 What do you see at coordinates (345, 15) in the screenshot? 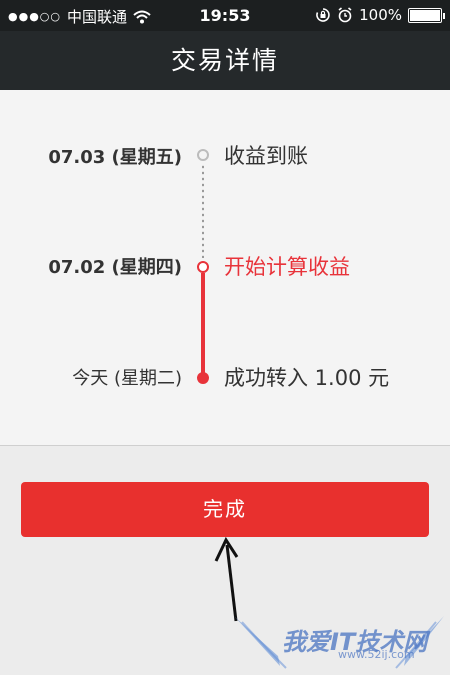
I see `alarm-icon` at bounding box center [345, 15].